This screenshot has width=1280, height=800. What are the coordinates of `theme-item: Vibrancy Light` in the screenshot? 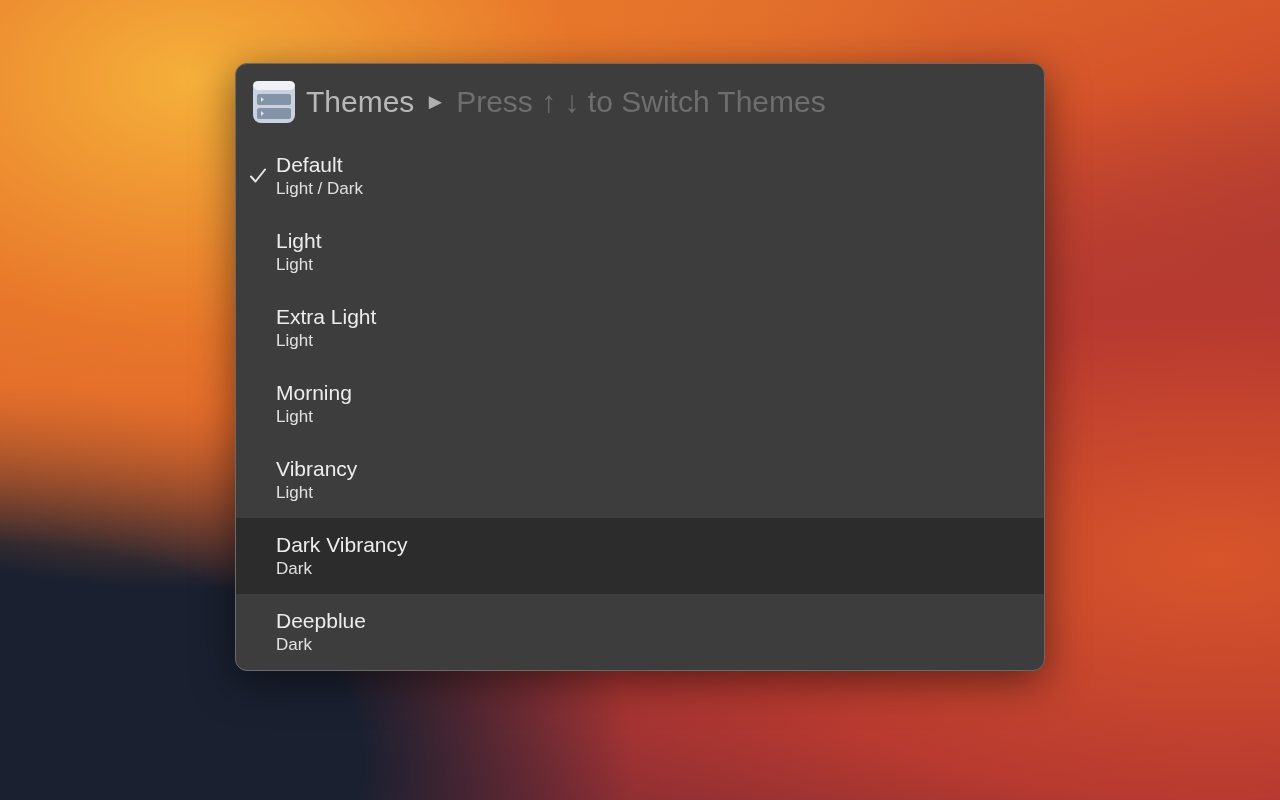 It's located at (640, 480).